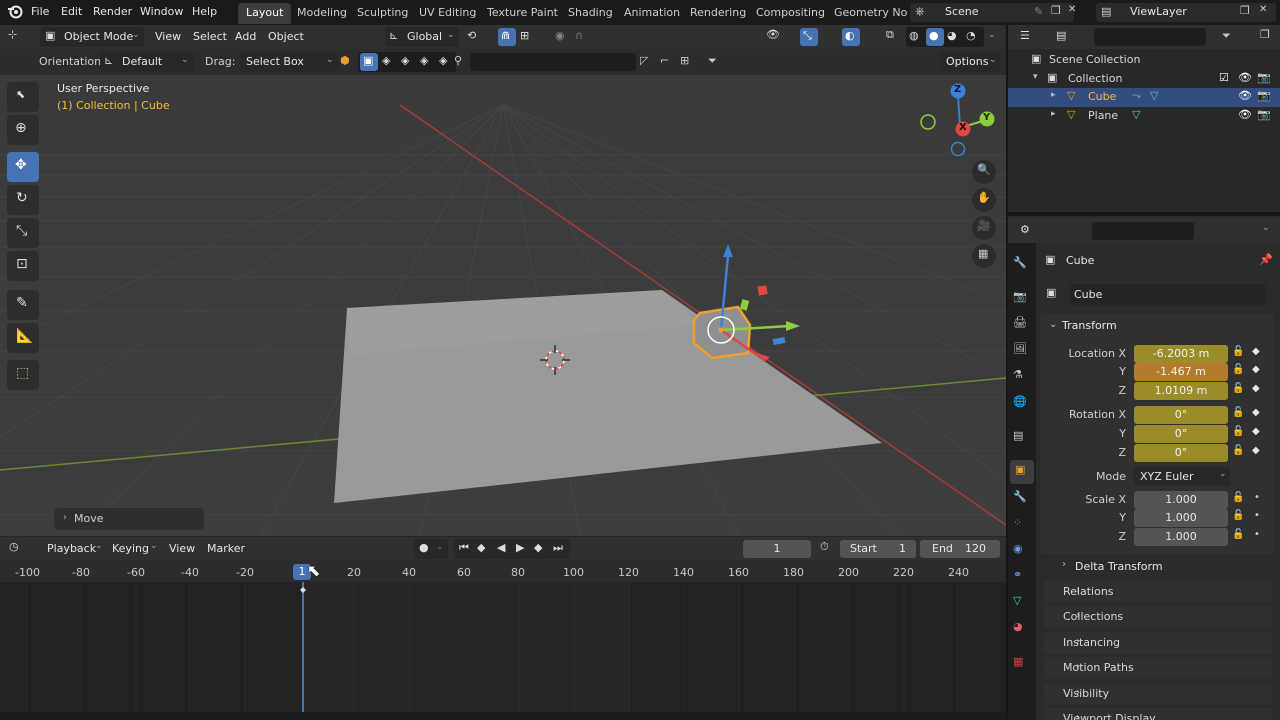 The width and height of the screenshot is (1280, 720). I want to click on options-dropdown: Options ⌄, so click(970, 62).